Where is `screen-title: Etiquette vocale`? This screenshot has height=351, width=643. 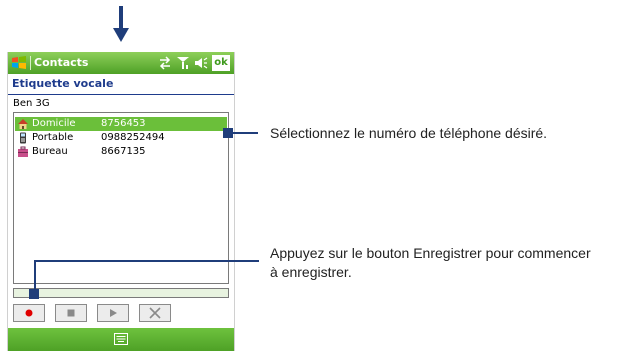
screen-title: Etiquette vocale is located at coordinates (63, 83).